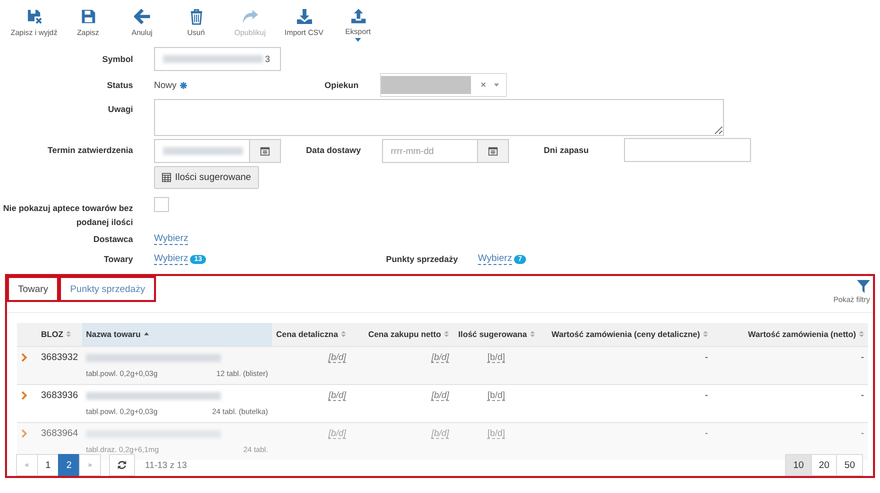  What do you see at coordinates (107, 289) in the screenshot?
I see `tab: Punkty sprzedaży` at bounding box center [107, 289].